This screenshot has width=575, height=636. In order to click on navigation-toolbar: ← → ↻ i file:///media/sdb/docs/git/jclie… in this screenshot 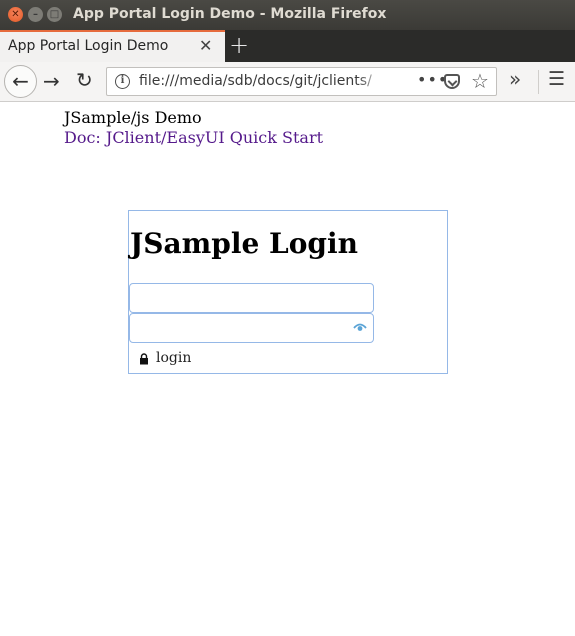, I will do `click(287, 82)`.